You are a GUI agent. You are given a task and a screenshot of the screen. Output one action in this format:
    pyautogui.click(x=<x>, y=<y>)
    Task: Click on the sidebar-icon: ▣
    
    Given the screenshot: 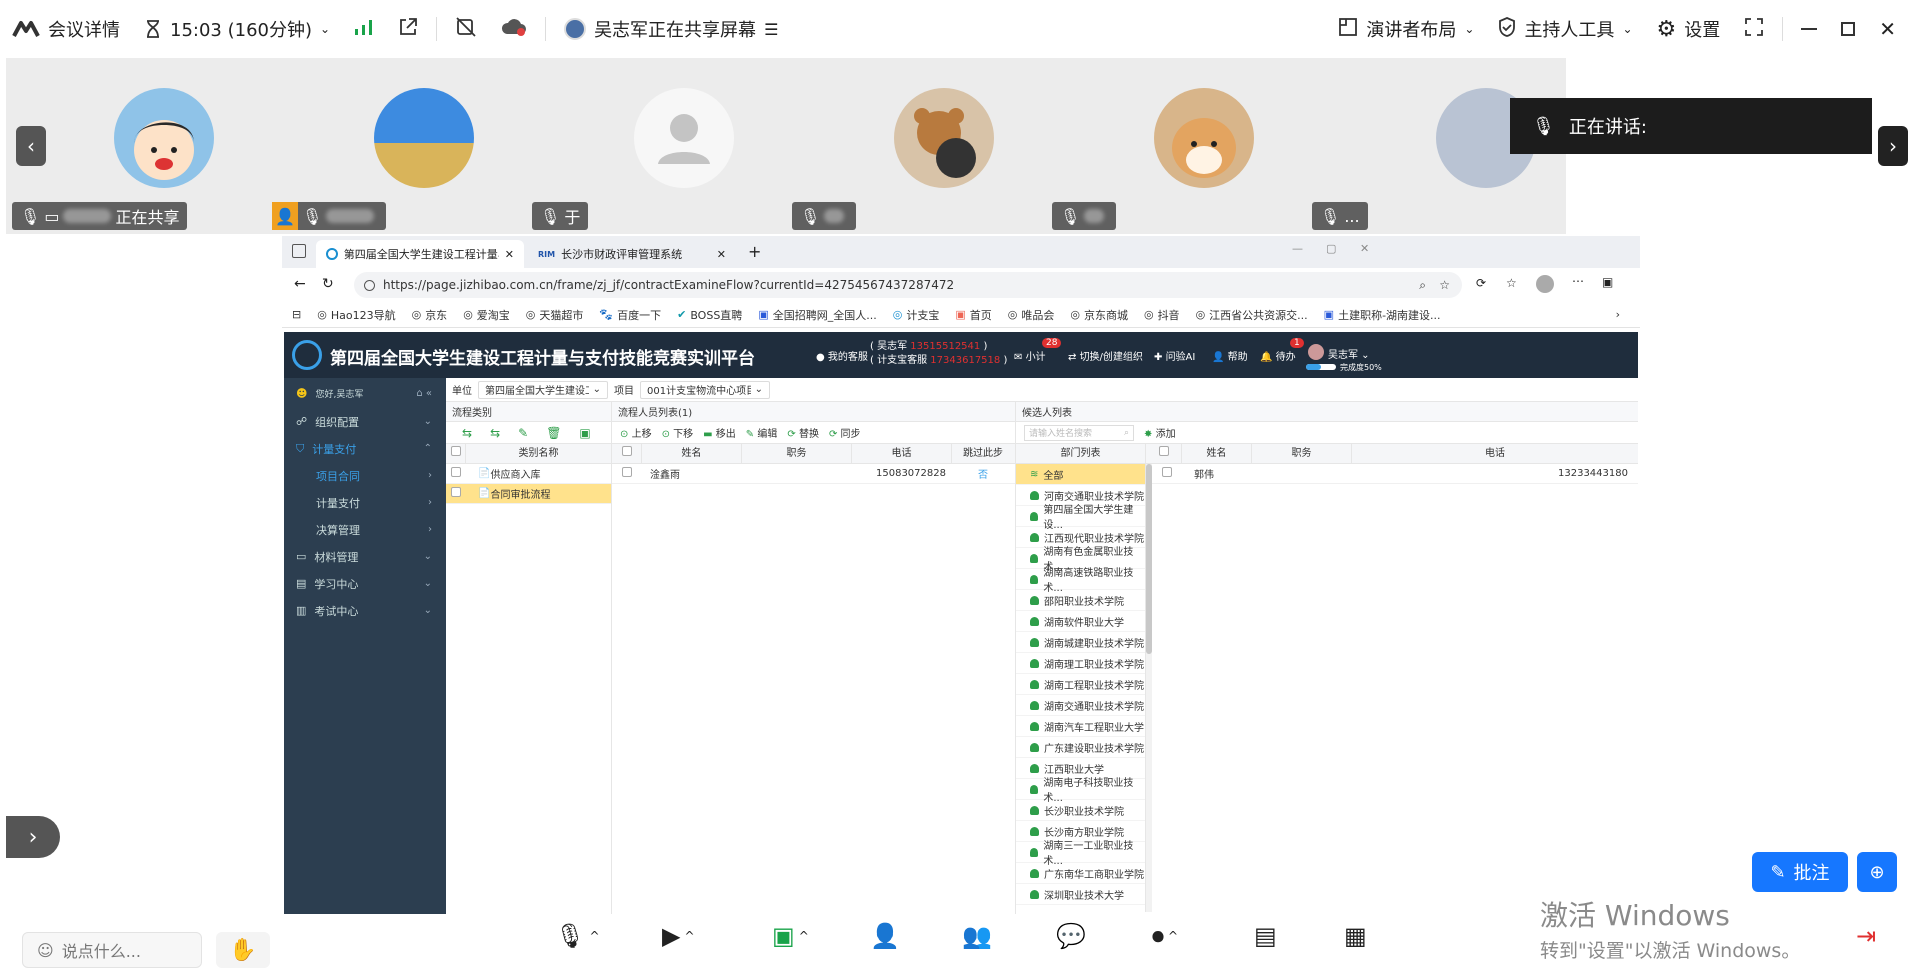 What is the action you would take?
    pyautogui.click(x=1607, y=282)
    